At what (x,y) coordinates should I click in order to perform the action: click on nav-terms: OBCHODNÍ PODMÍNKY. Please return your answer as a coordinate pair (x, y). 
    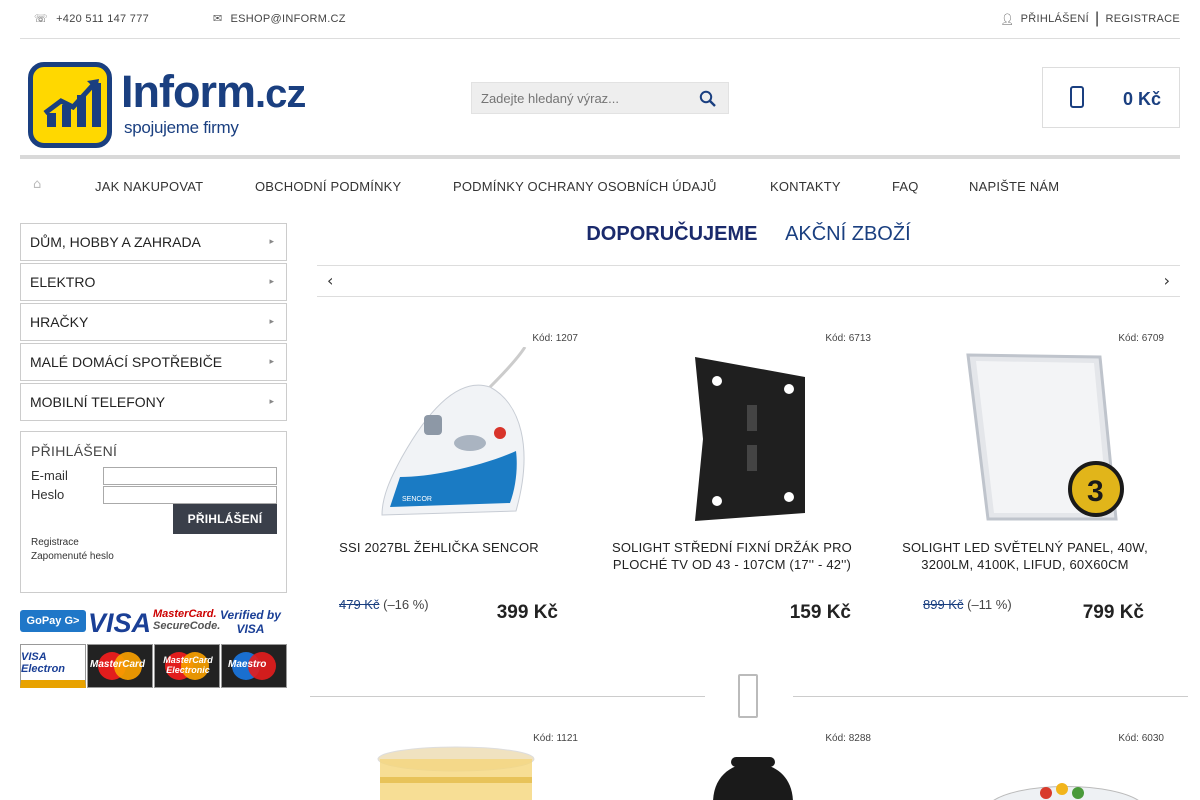
    Looking at the image, I should click on (328, 186).